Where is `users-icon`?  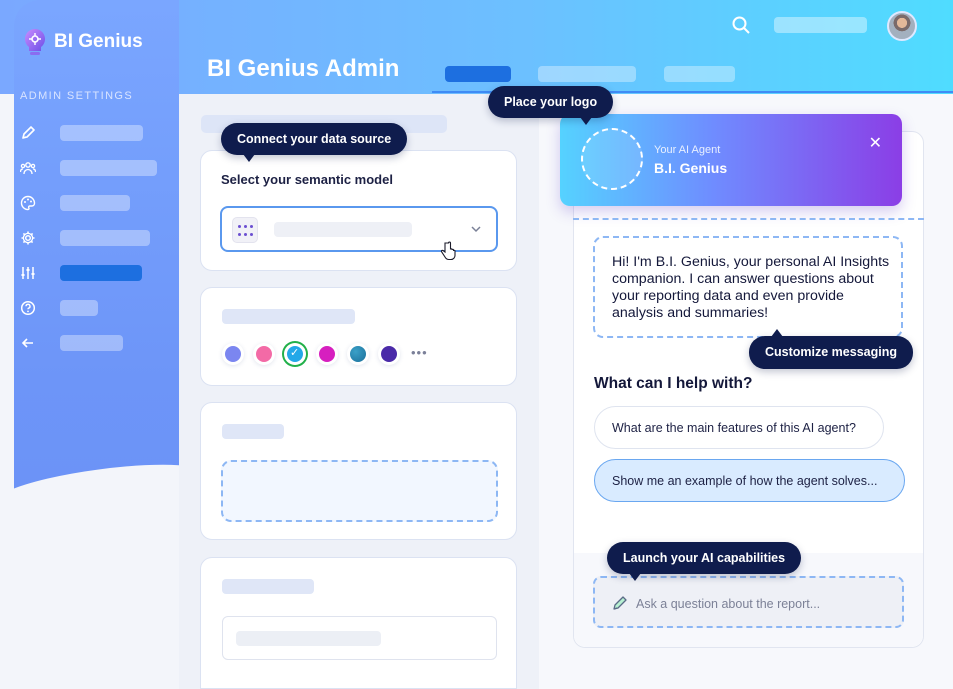
users-icon is located at coordinates (28, 168).